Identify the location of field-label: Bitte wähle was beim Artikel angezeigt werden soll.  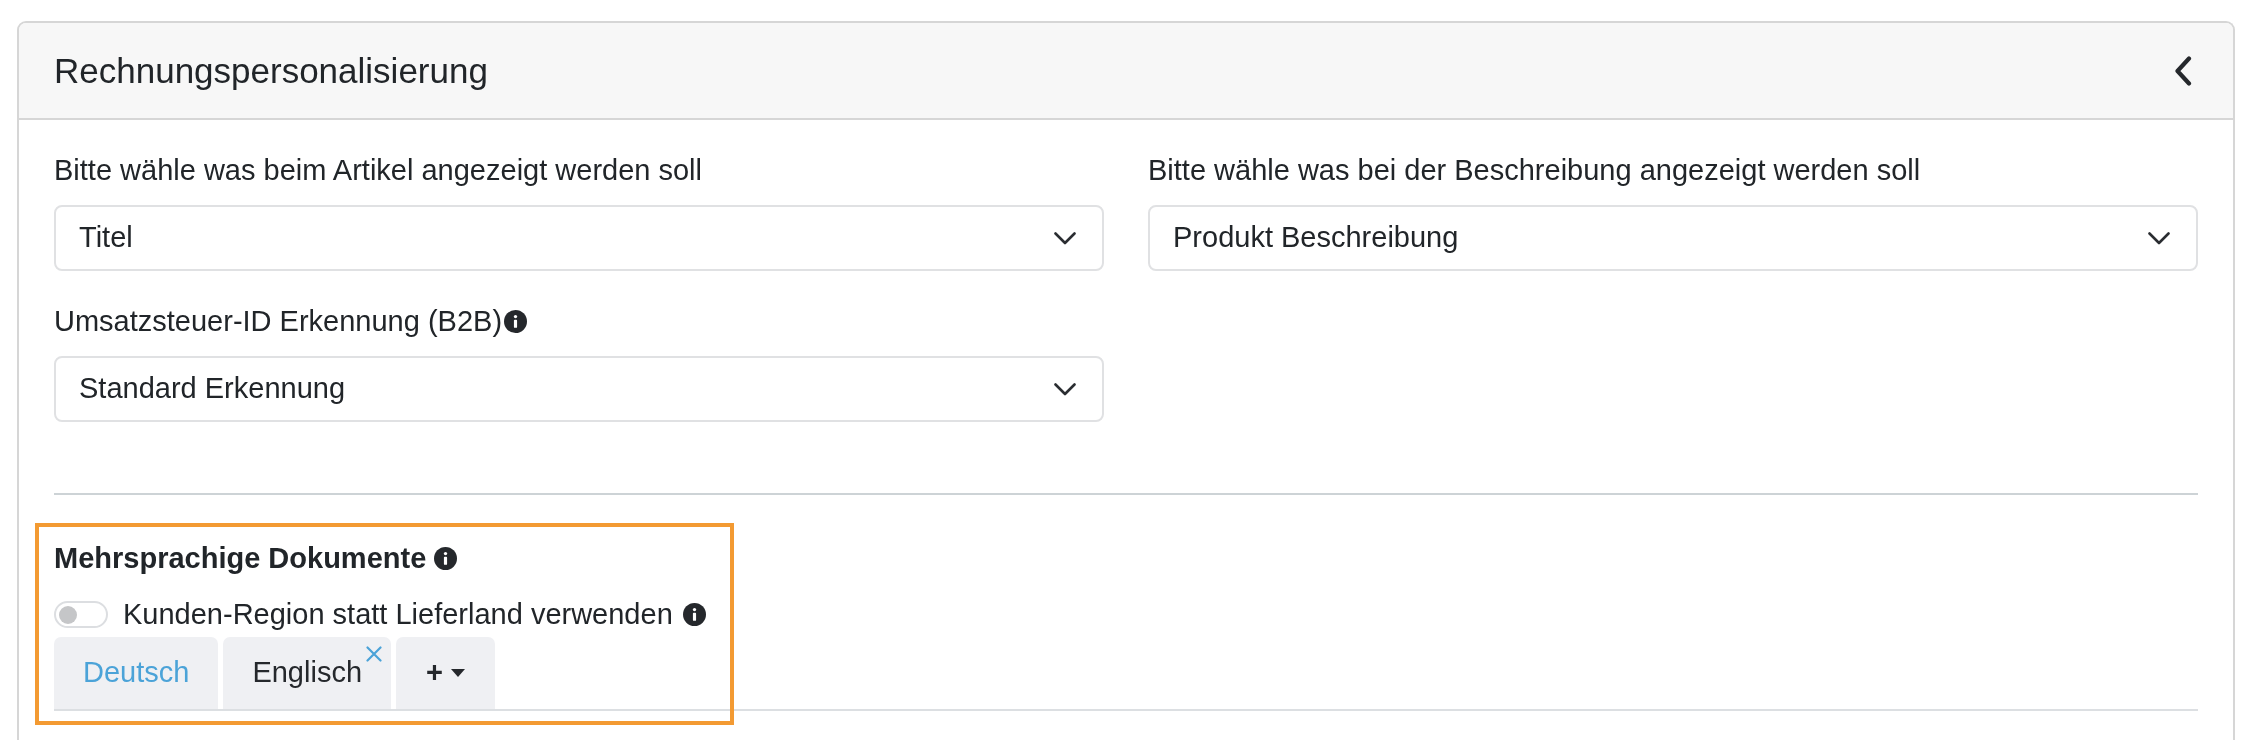
(378, 170).